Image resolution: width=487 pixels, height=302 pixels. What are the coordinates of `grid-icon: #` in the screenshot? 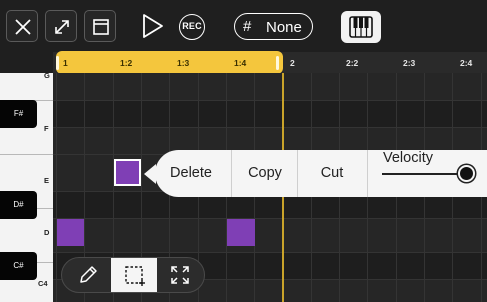 It's located at (247, 26).